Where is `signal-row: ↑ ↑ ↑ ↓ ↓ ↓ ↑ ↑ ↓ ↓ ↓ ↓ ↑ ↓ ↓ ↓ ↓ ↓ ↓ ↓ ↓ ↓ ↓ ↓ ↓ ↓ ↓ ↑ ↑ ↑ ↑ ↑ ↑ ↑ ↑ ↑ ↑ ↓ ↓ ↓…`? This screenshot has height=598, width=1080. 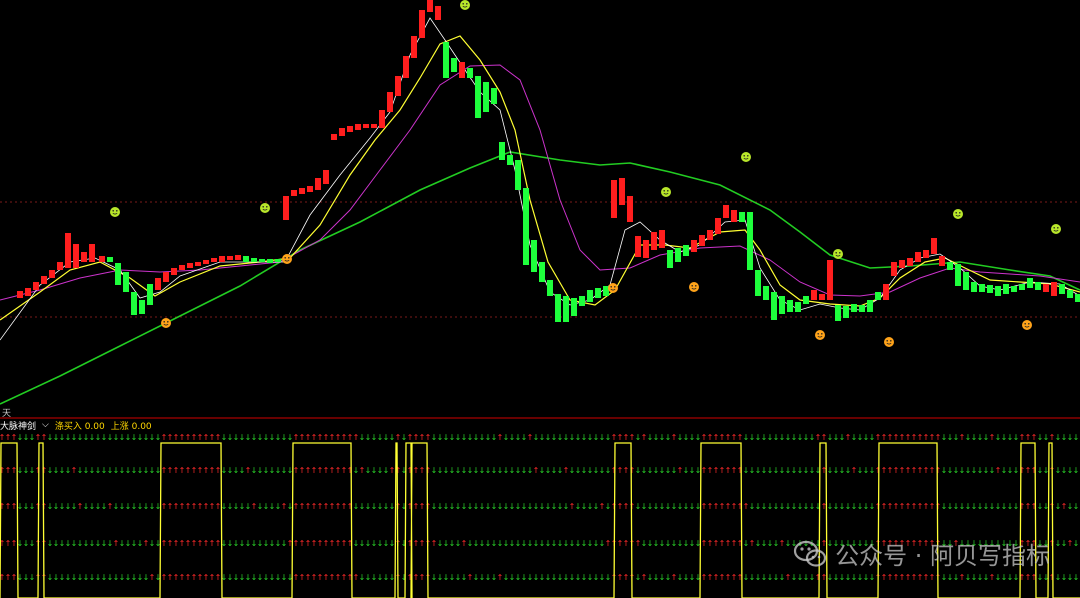
signal-row: ↑ ↑ ↑ ↓ ↓ ↓ ↑ ↑ ↓ ↓ ↓ ↓ ↑ ↓ ↓ ↓ ↓ ↓ ↓ ↓ ↓ ↓ ↓ ↓ ↓ ↓ ↓ ↑ ↑ ↑ ↑ ↑ ↑ ↑ ↑ ↑ ↑ ↓ ↓ ↓… is located at coordinates (539, 470).